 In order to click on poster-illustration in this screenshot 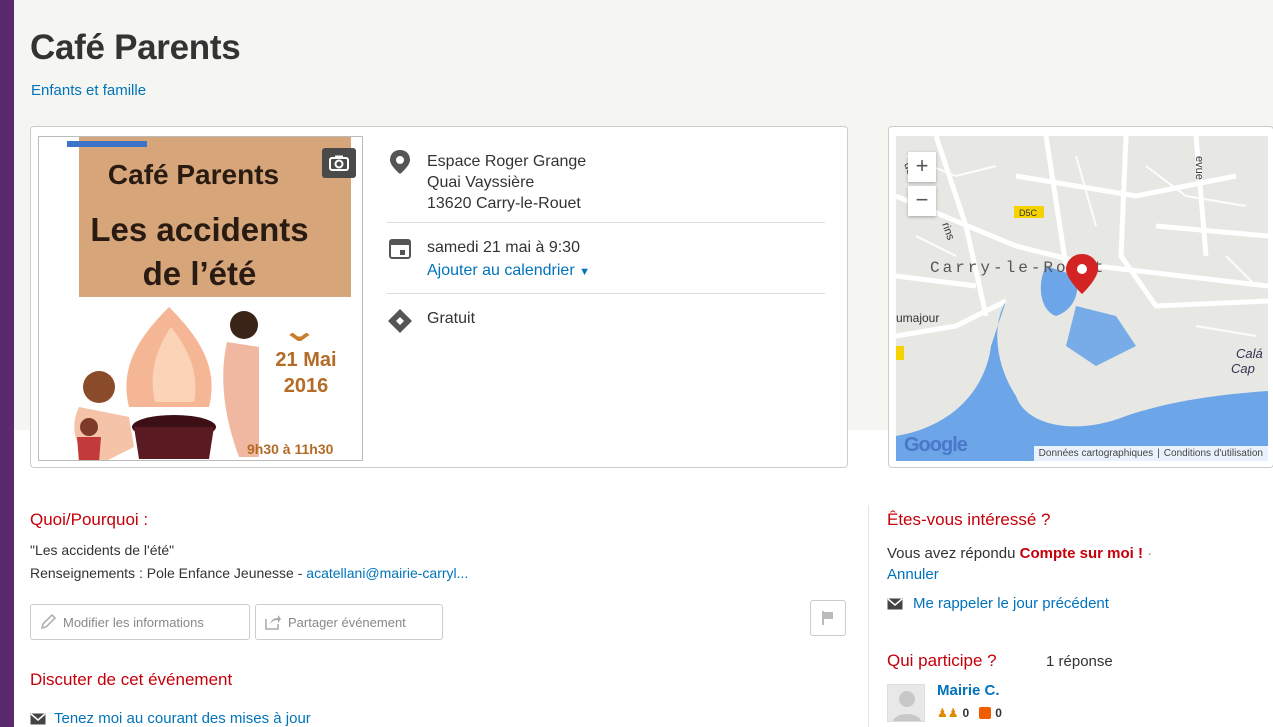, I will do `click(166, 383)`.